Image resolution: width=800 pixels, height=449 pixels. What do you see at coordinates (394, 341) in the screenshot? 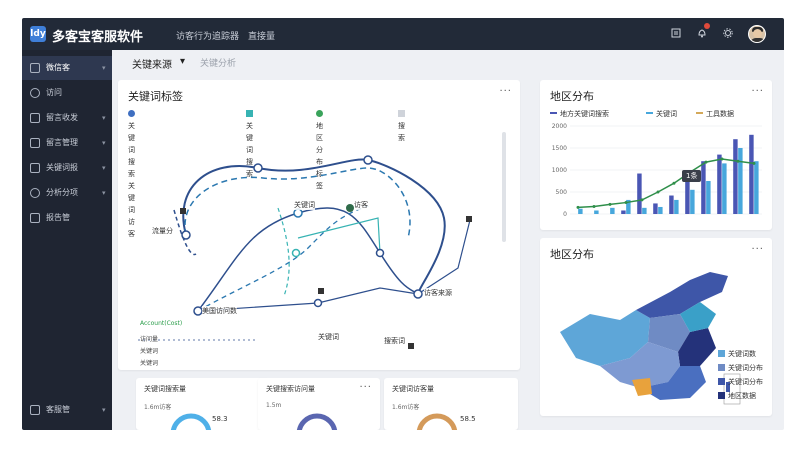
I see `node-label: 搜索词` at bounding box center [394, 341].